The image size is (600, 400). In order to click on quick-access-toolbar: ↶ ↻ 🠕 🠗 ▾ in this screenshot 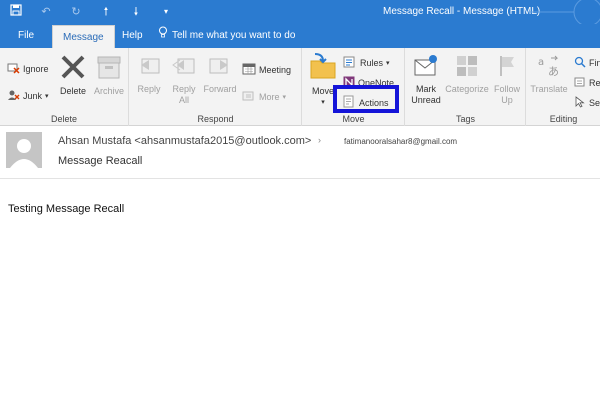, I will do `click(91, 12)`.